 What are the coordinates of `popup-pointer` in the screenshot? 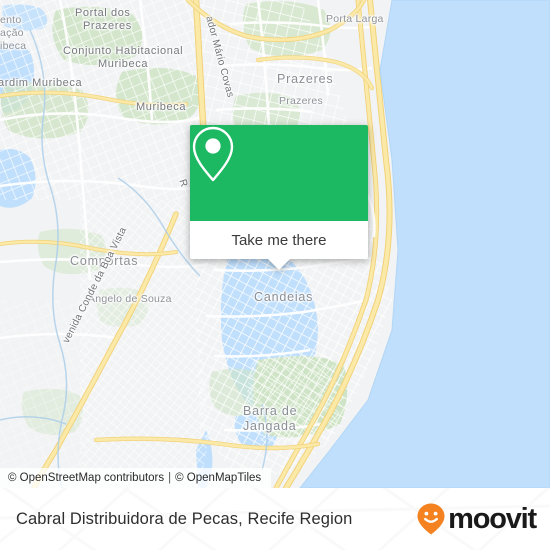 It's located at (279, 264).